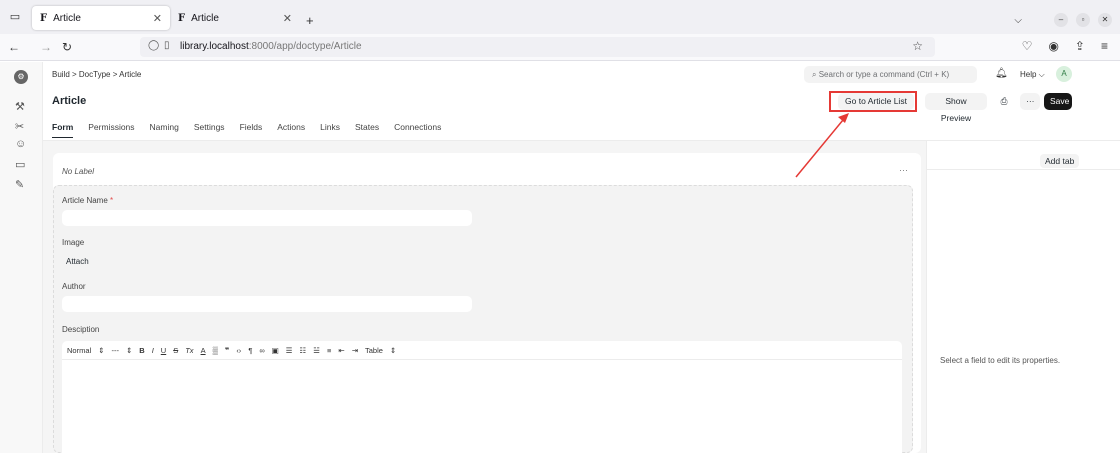 The width and height of the screenshot is (1120, 453). I want to click on style-select-chevron-icon: ⇕, so click(101, 350).